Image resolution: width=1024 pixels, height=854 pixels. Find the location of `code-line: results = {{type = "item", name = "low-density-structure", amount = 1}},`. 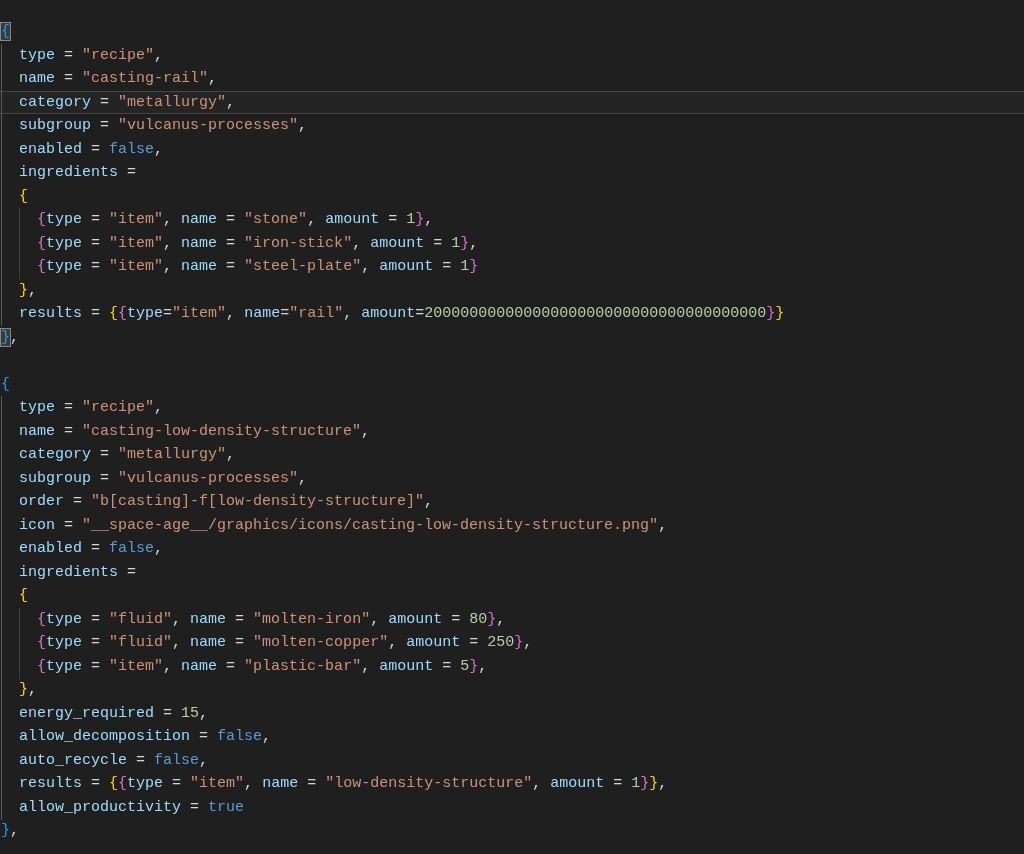

code-line: results = {{type = "item", name = "low-density-structure", amount = 1}}, is located at coordinates (343, 783).